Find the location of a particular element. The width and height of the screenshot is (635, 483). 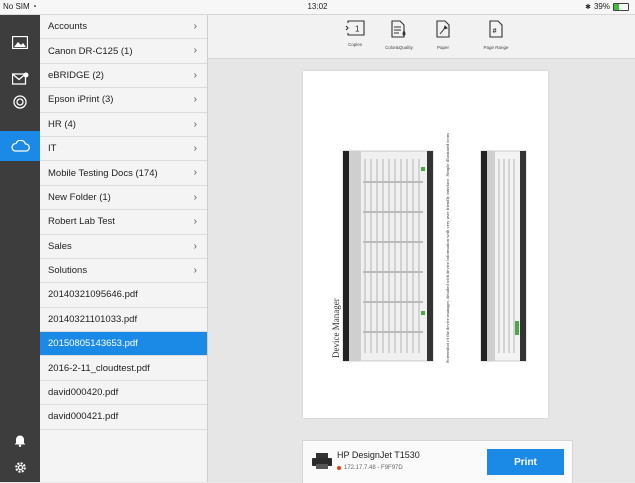

battery-status: ✱ 39% is located at coordinates (607, 6).